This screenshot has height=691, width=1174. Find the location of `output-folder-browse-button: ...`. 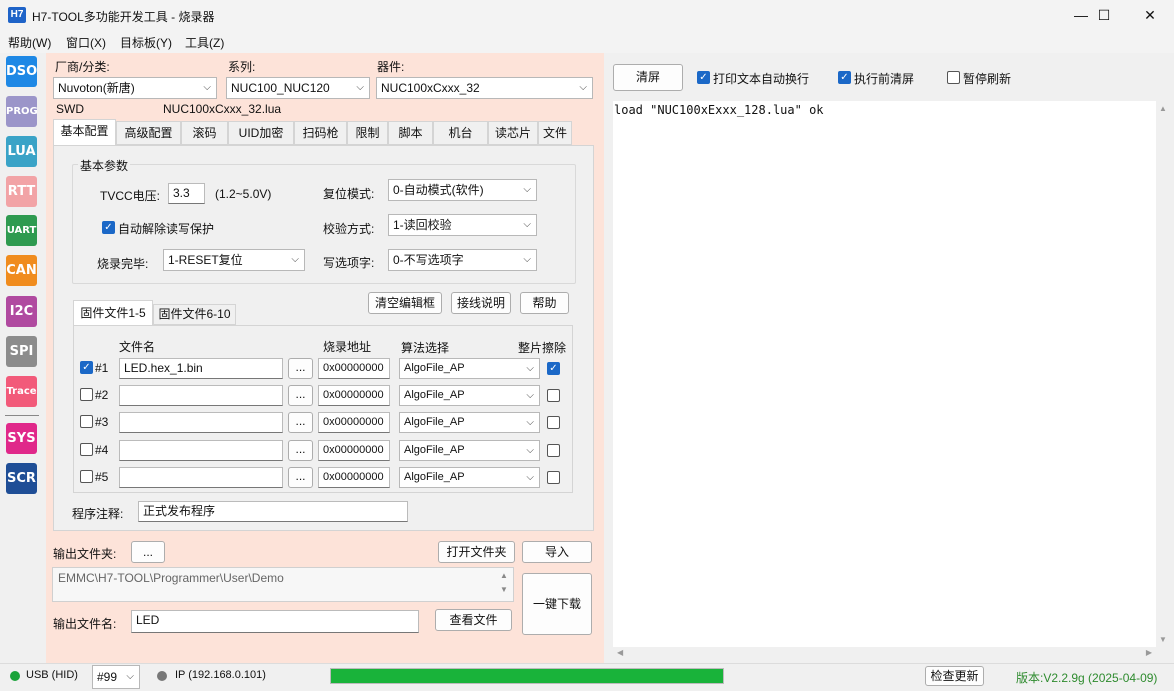

output-folder-browse-button: ... is located at coordinates (148, 552).